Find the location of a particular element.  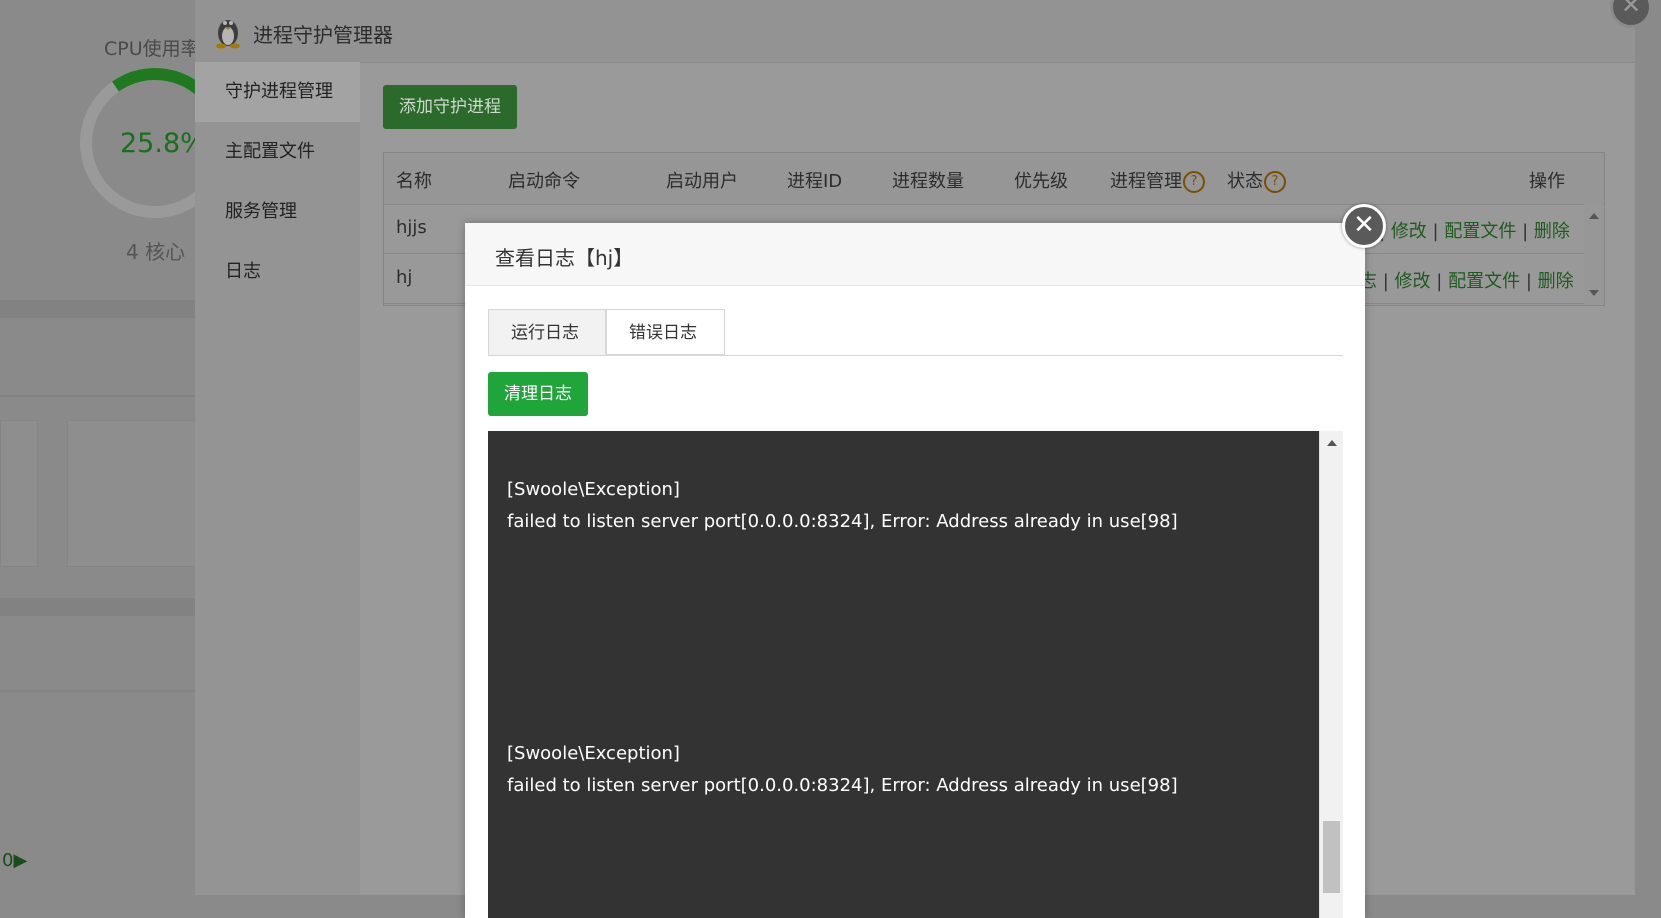

column-header-label: 进程管理 is located at coordinates (1146, 181).